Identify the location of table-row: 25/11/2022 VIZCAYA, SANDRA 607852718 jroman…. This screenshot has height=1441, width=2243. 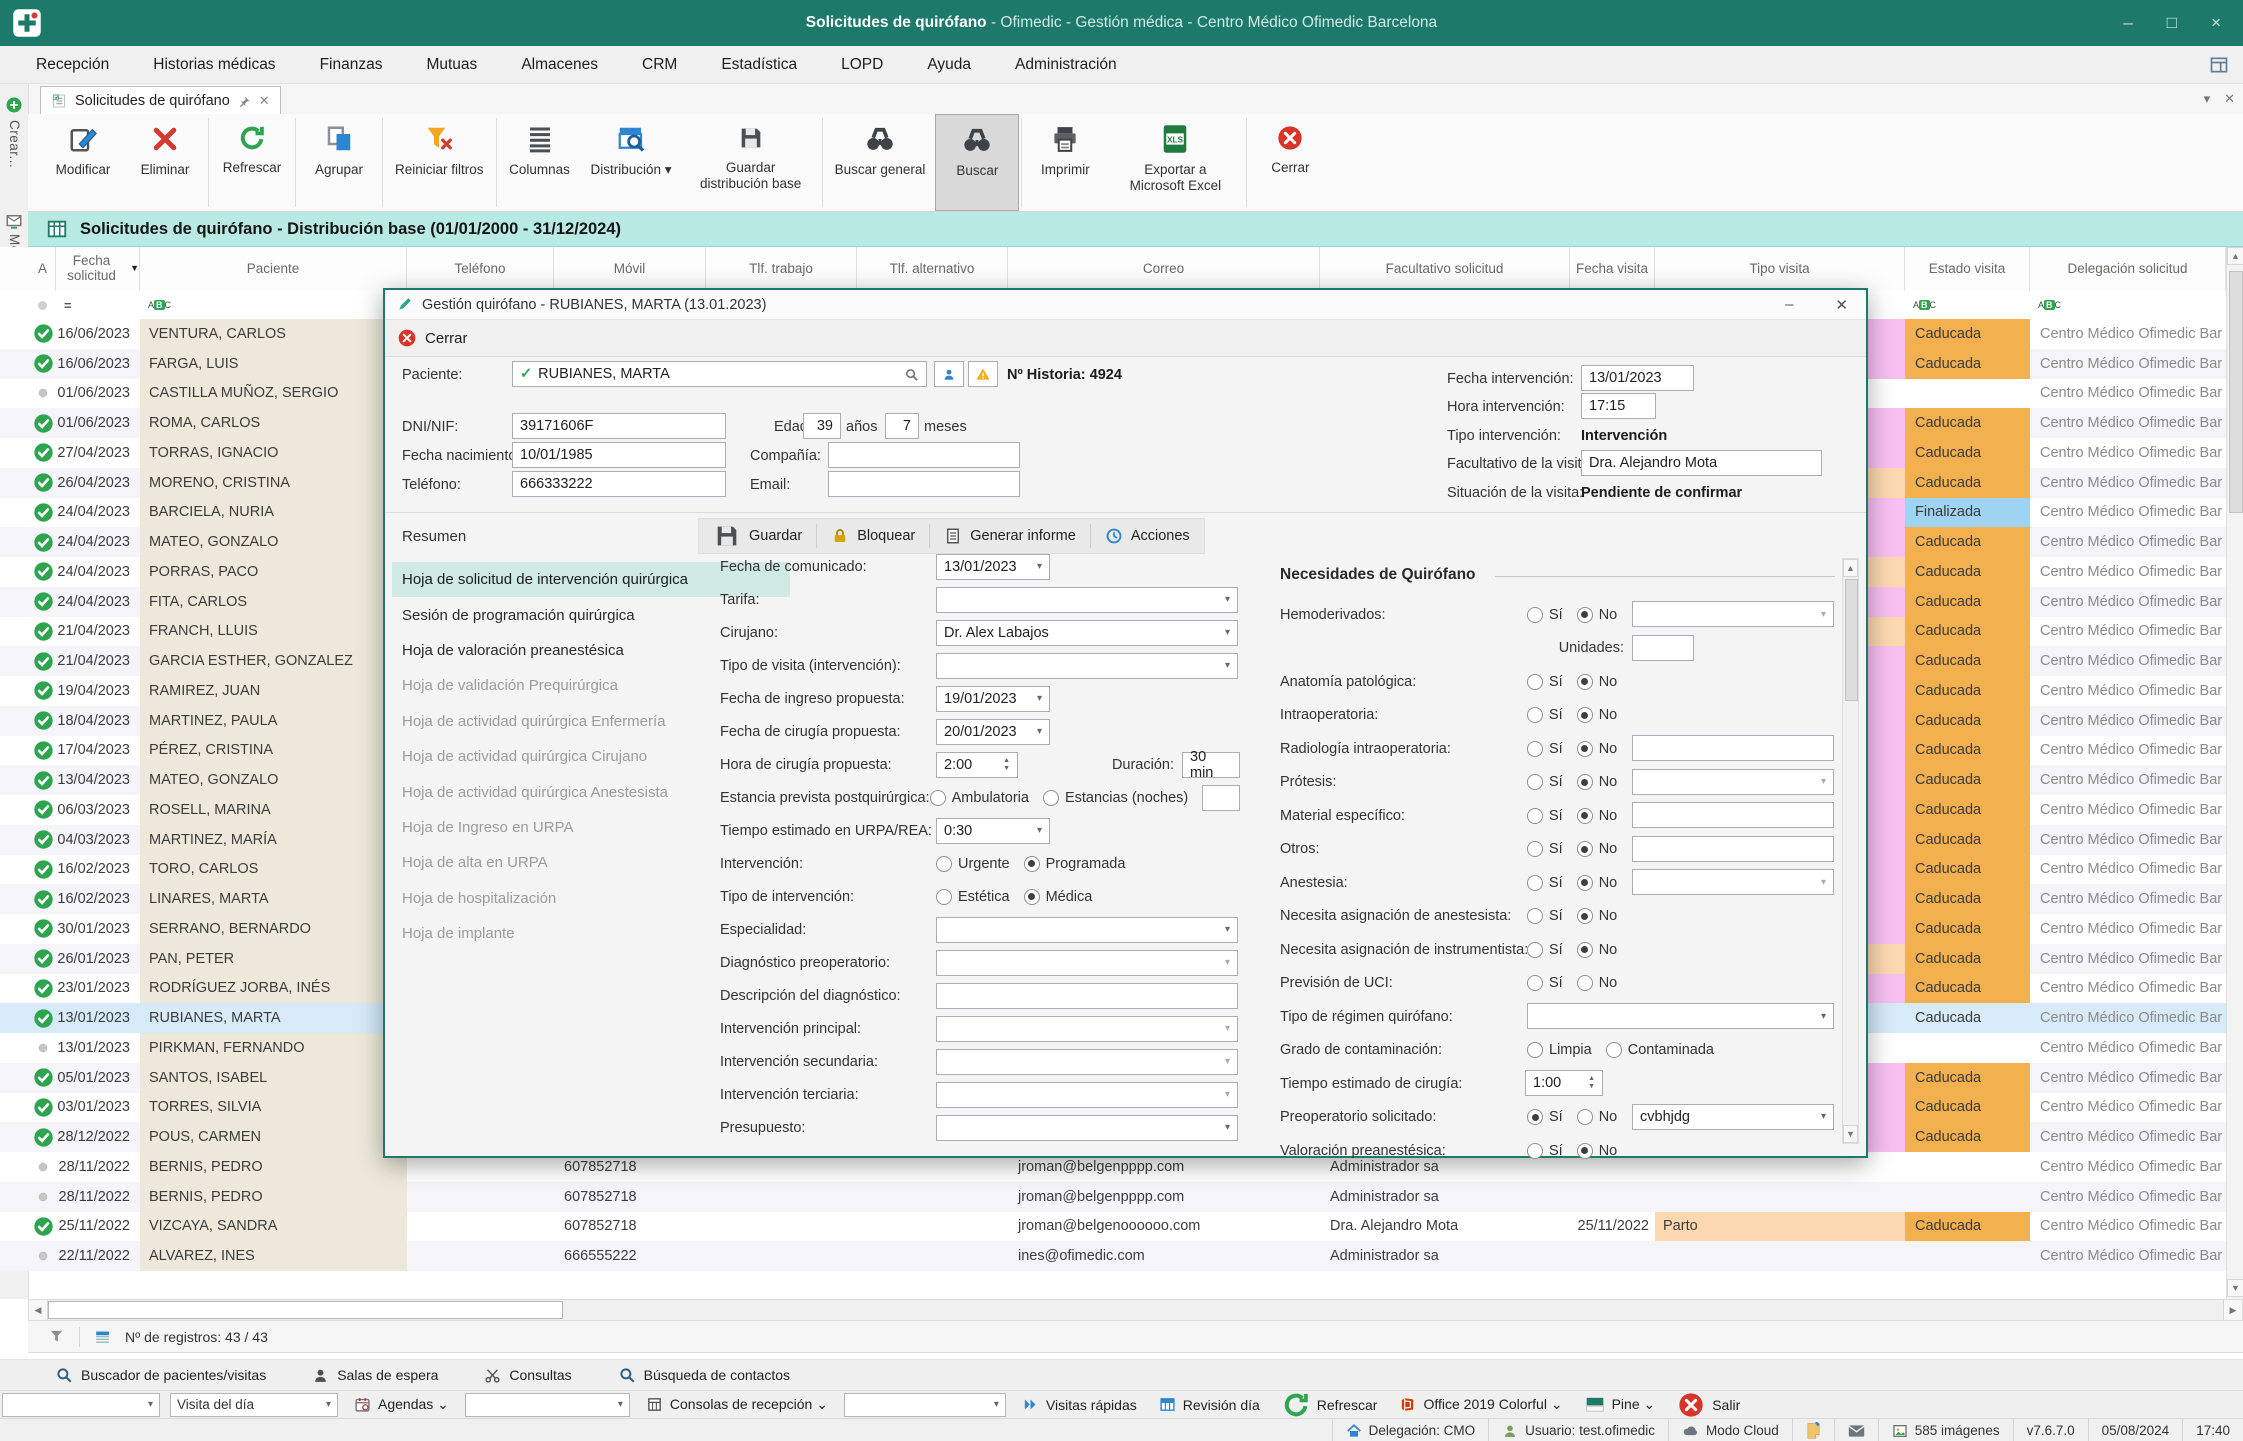
(1121, 1226).